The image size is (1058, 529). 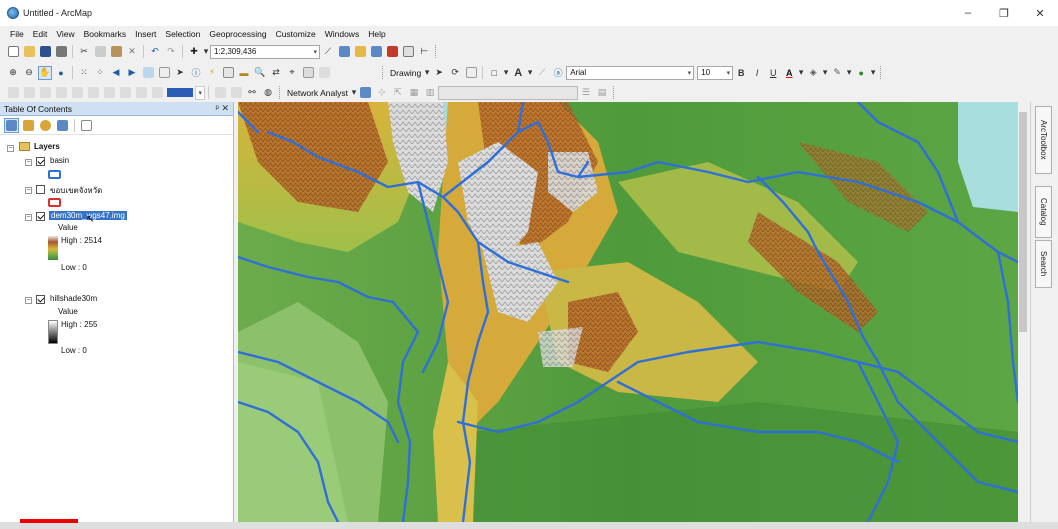 I want to click on drawing-menu: Drawing, so click(x=405, y=73).